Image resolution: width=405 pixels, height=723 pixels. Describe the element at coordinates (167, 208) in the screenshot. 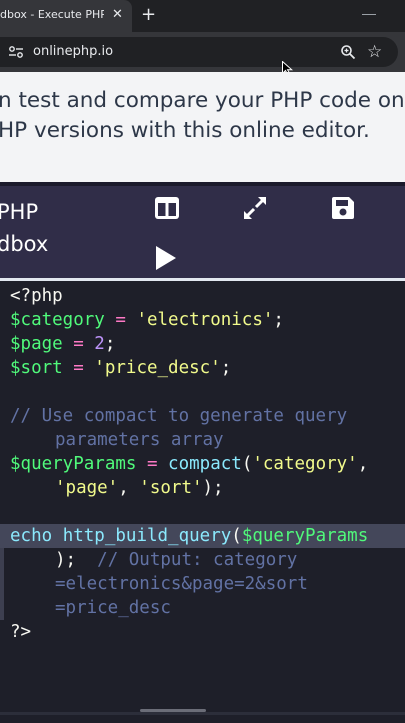

I see `layout-split-icon` at that location.